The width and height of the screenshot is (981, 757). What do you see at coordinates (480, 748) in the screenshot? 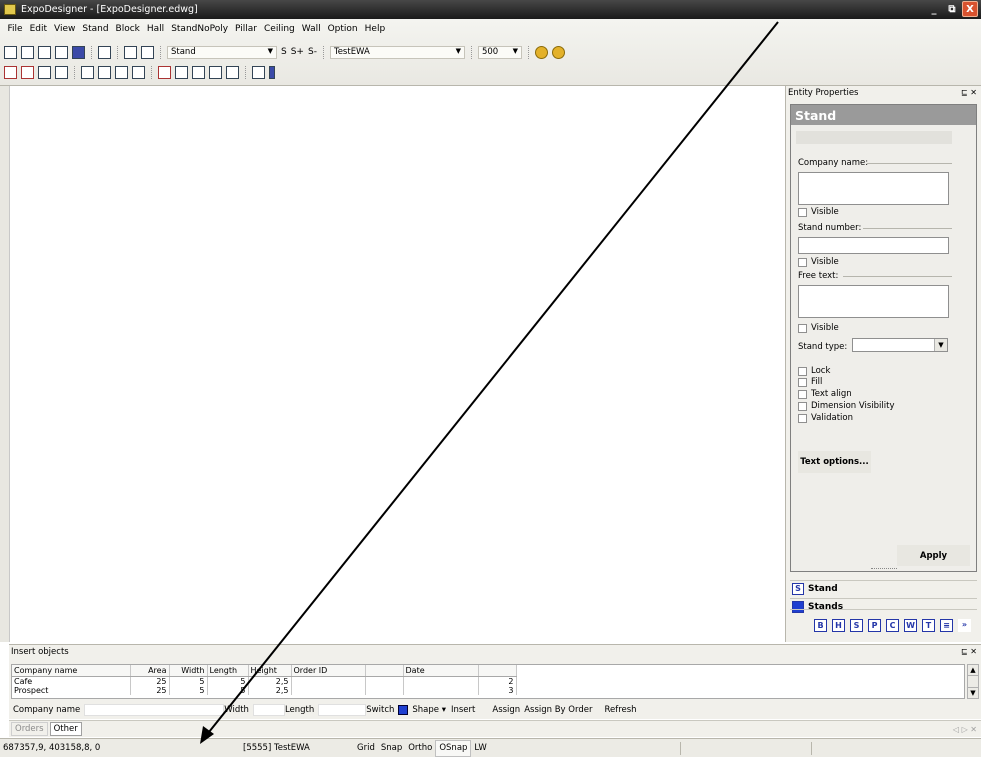
I see `lw-toggle: LW` at bounding box center [480, 748].